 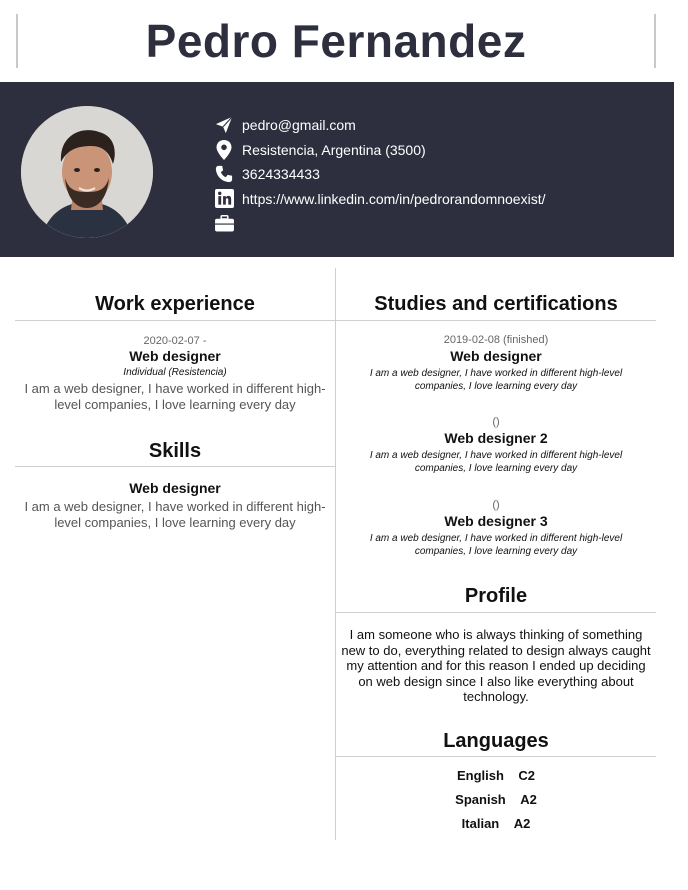 What do you see at coordinates (175, 466) in the screenshot?
I see `skills-divider` at bounding box center [175, 466].